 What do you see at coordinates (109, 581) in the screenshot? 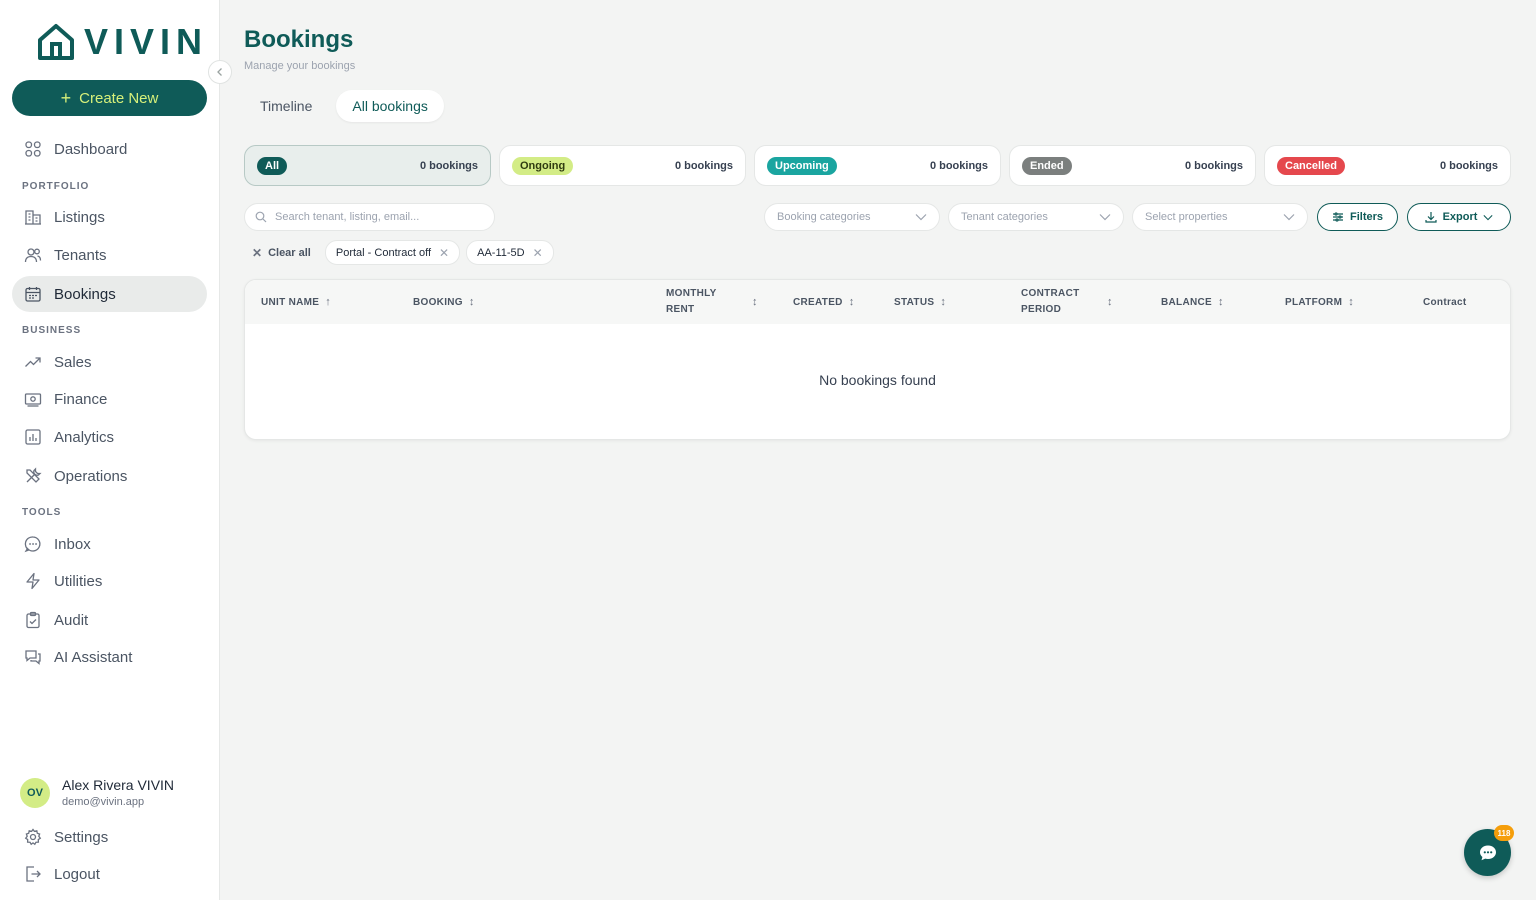
I see `sidebar-item-utilities: Utilities` at bounding box center [109, 581].